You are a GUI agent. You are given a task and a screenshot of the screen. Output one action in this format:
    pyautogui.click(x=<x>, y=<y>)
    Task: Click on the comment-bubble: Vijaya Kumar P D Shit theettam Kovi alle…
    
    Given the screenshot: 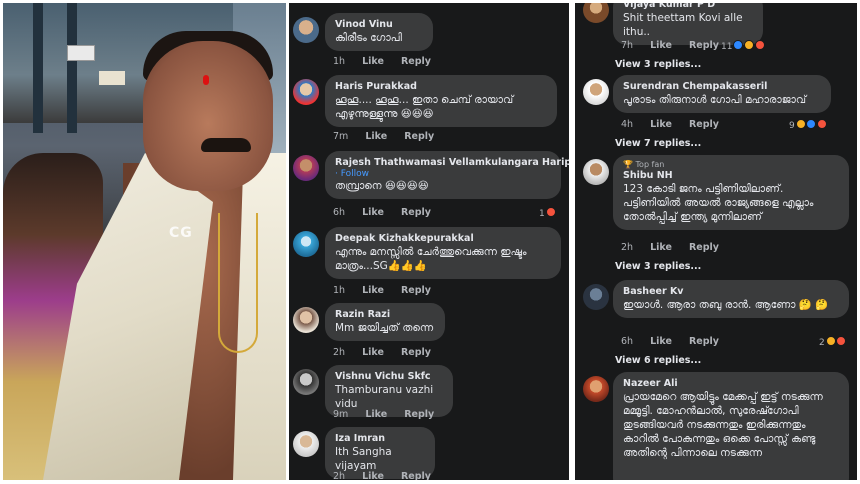 What is the action you would take?
    pyautogui.click(x=688, y=24)
    